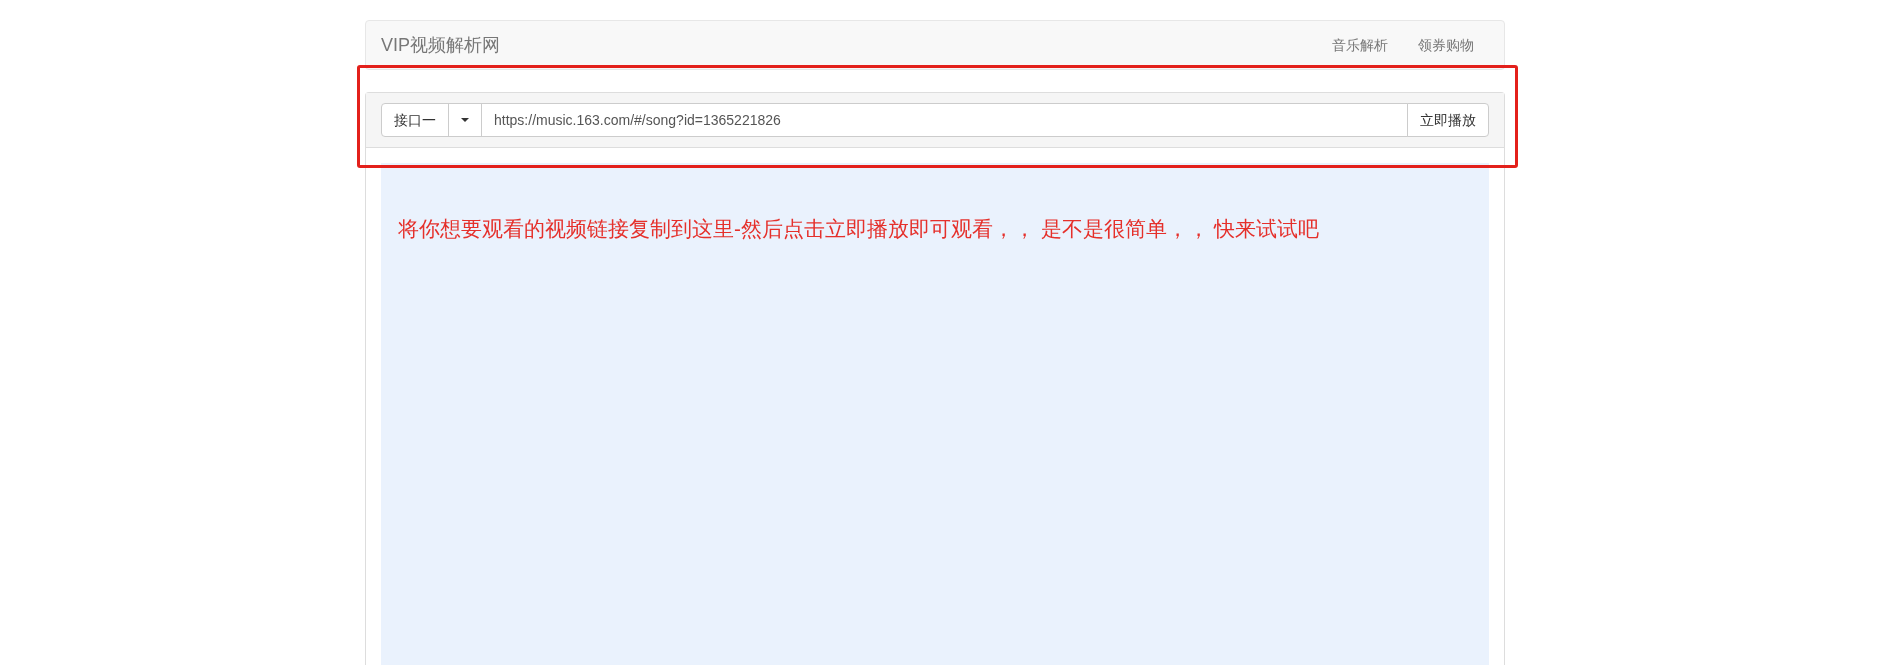  I want to click on caret-icon, so click(465, 120).